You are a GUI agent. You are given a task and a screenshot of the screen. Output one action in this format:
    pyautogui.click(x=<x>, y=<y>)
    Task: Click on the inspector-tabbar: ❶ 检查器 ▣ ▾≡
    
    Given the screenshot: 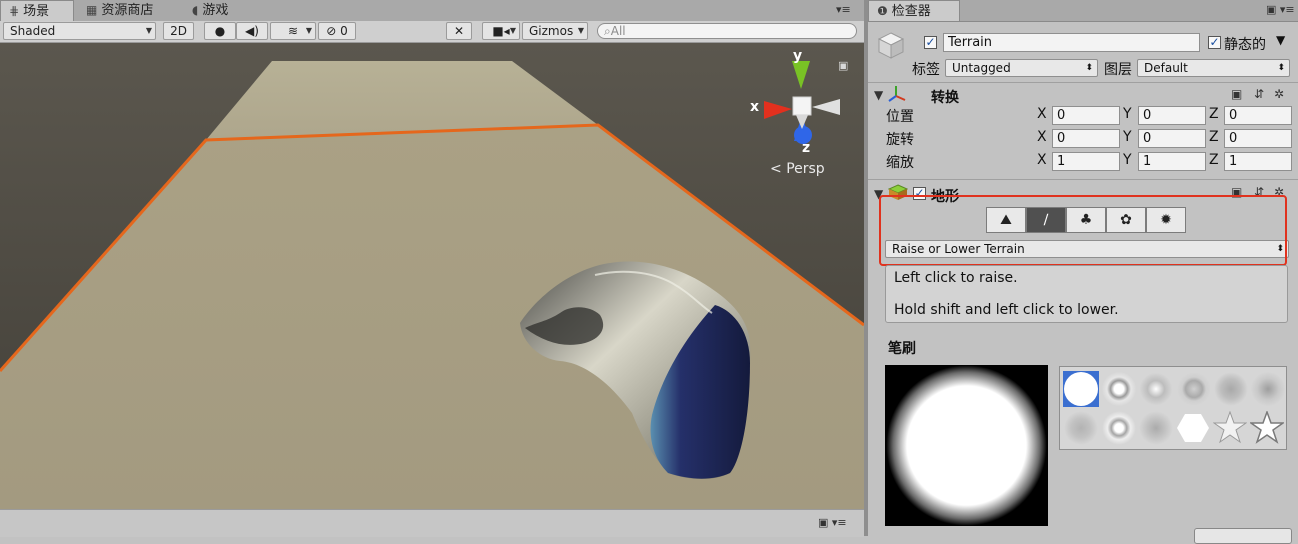 What is the action you would take?
    pyautogui.click(x=1083, y=11)
    